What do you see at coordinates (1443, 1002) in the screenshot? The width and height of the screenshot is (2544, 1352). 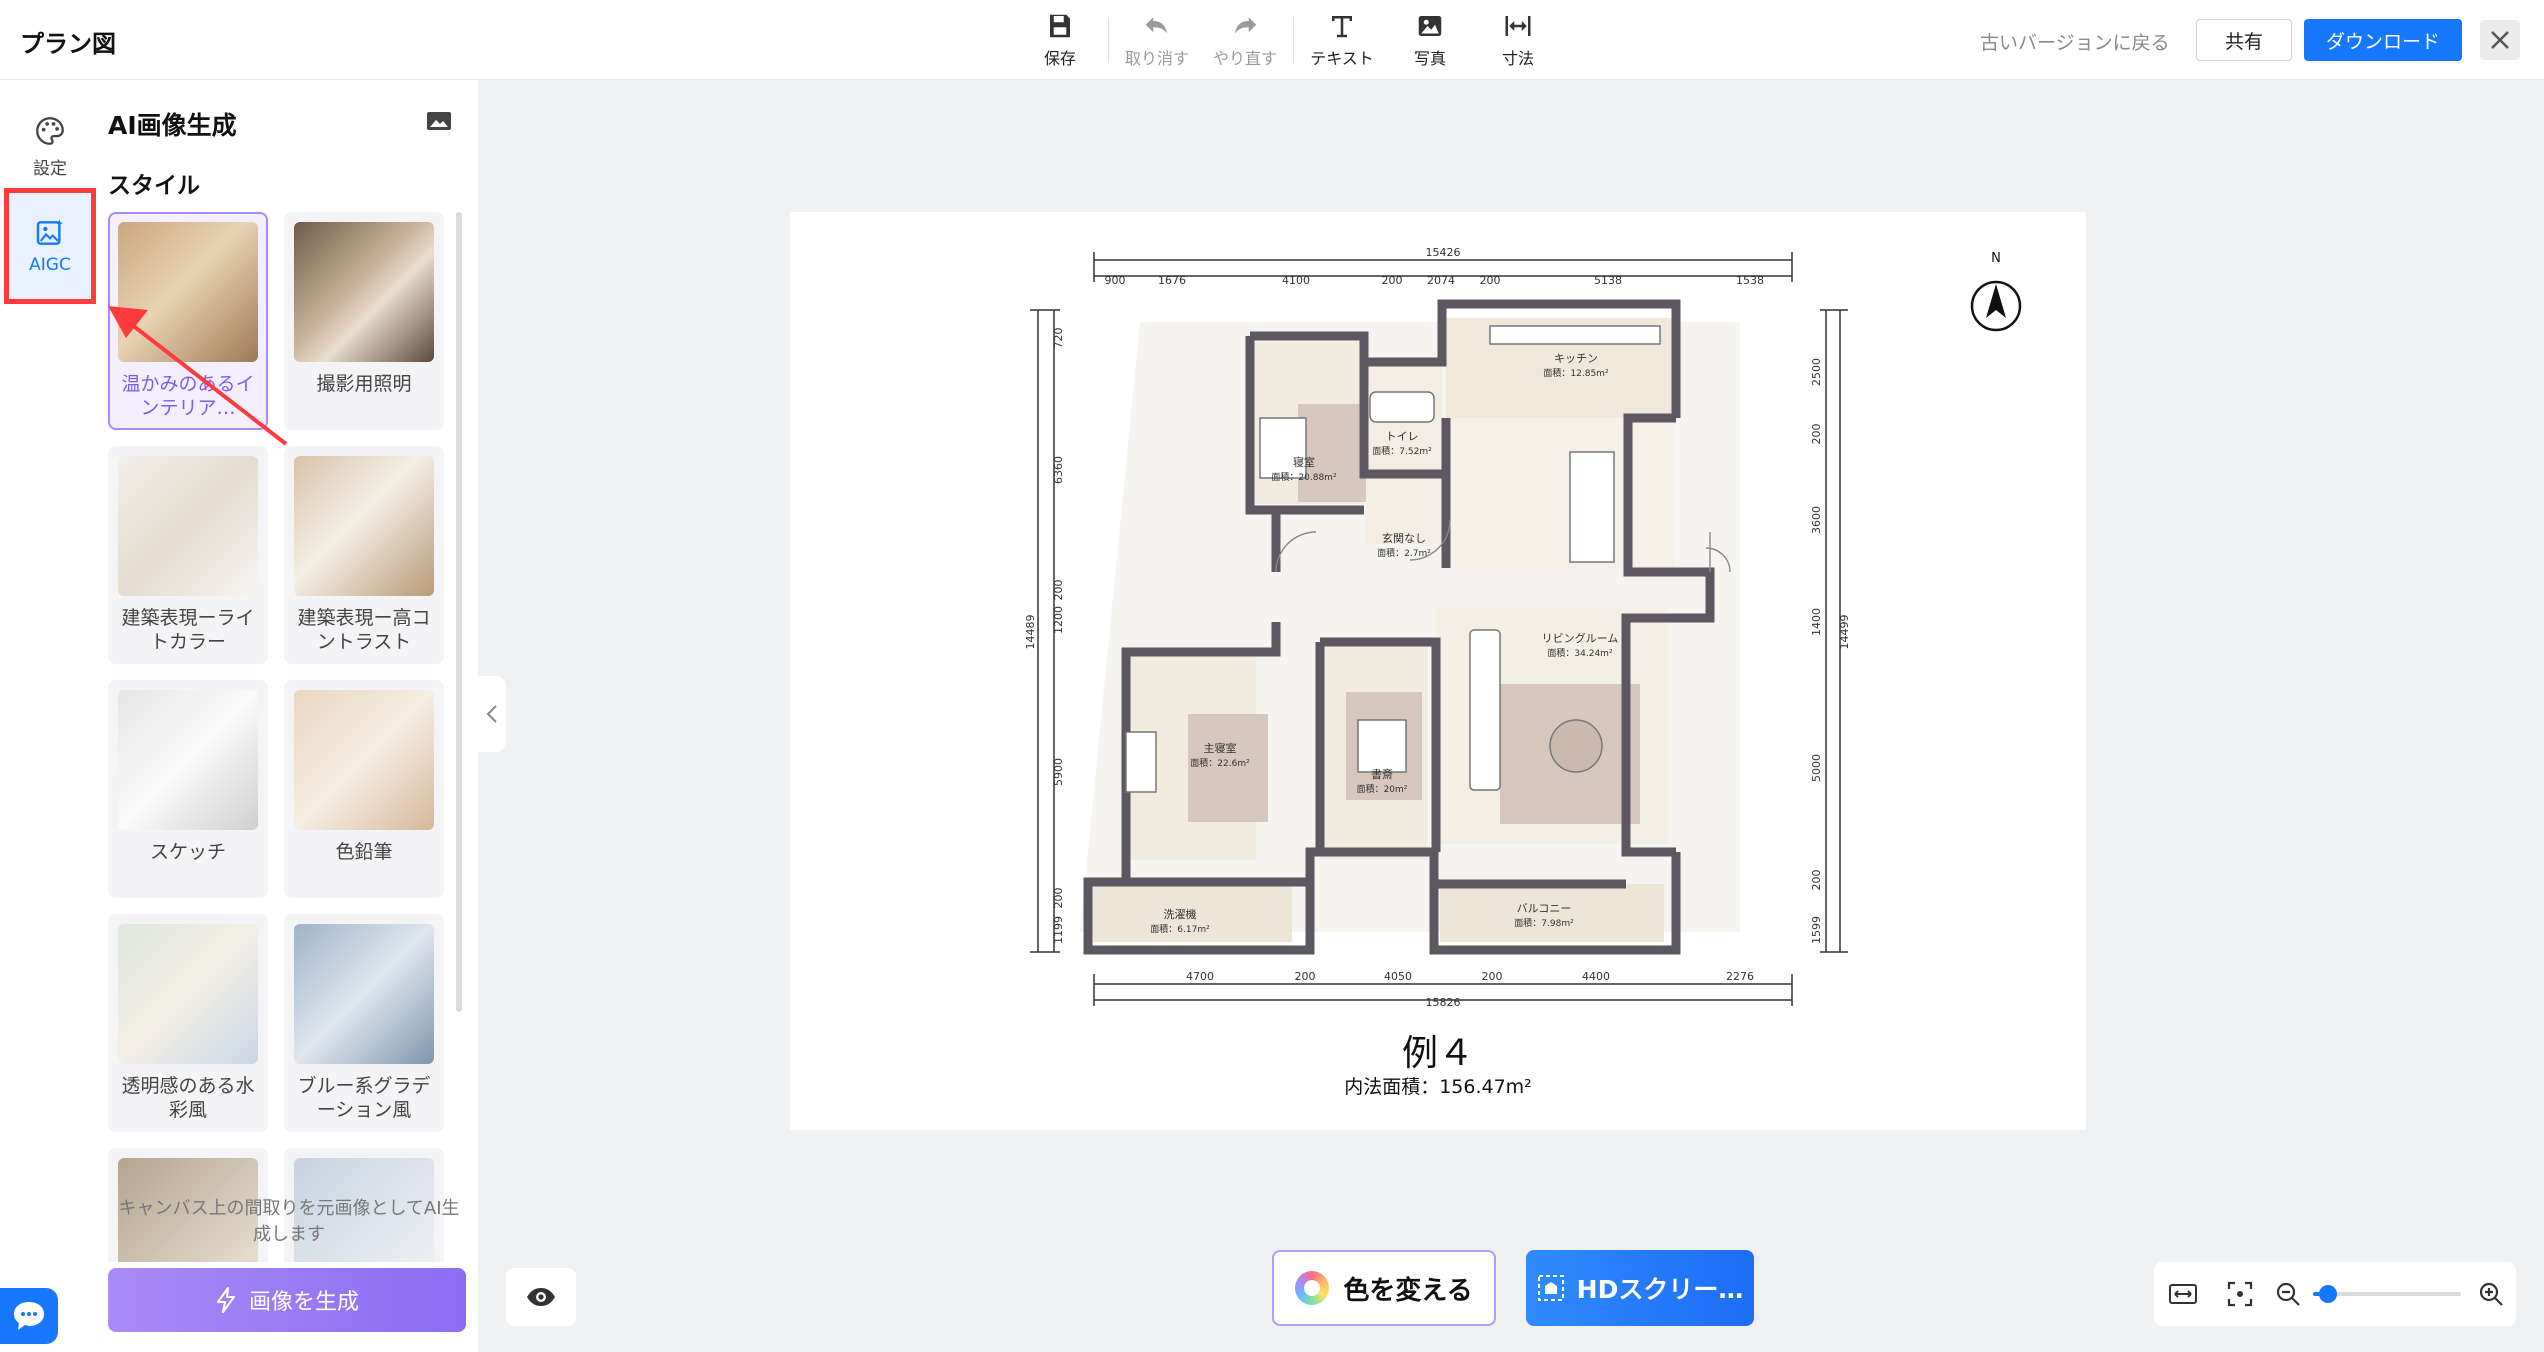 I see `dim-bottom-total: 15826` at bounding box center [1443, 1002].